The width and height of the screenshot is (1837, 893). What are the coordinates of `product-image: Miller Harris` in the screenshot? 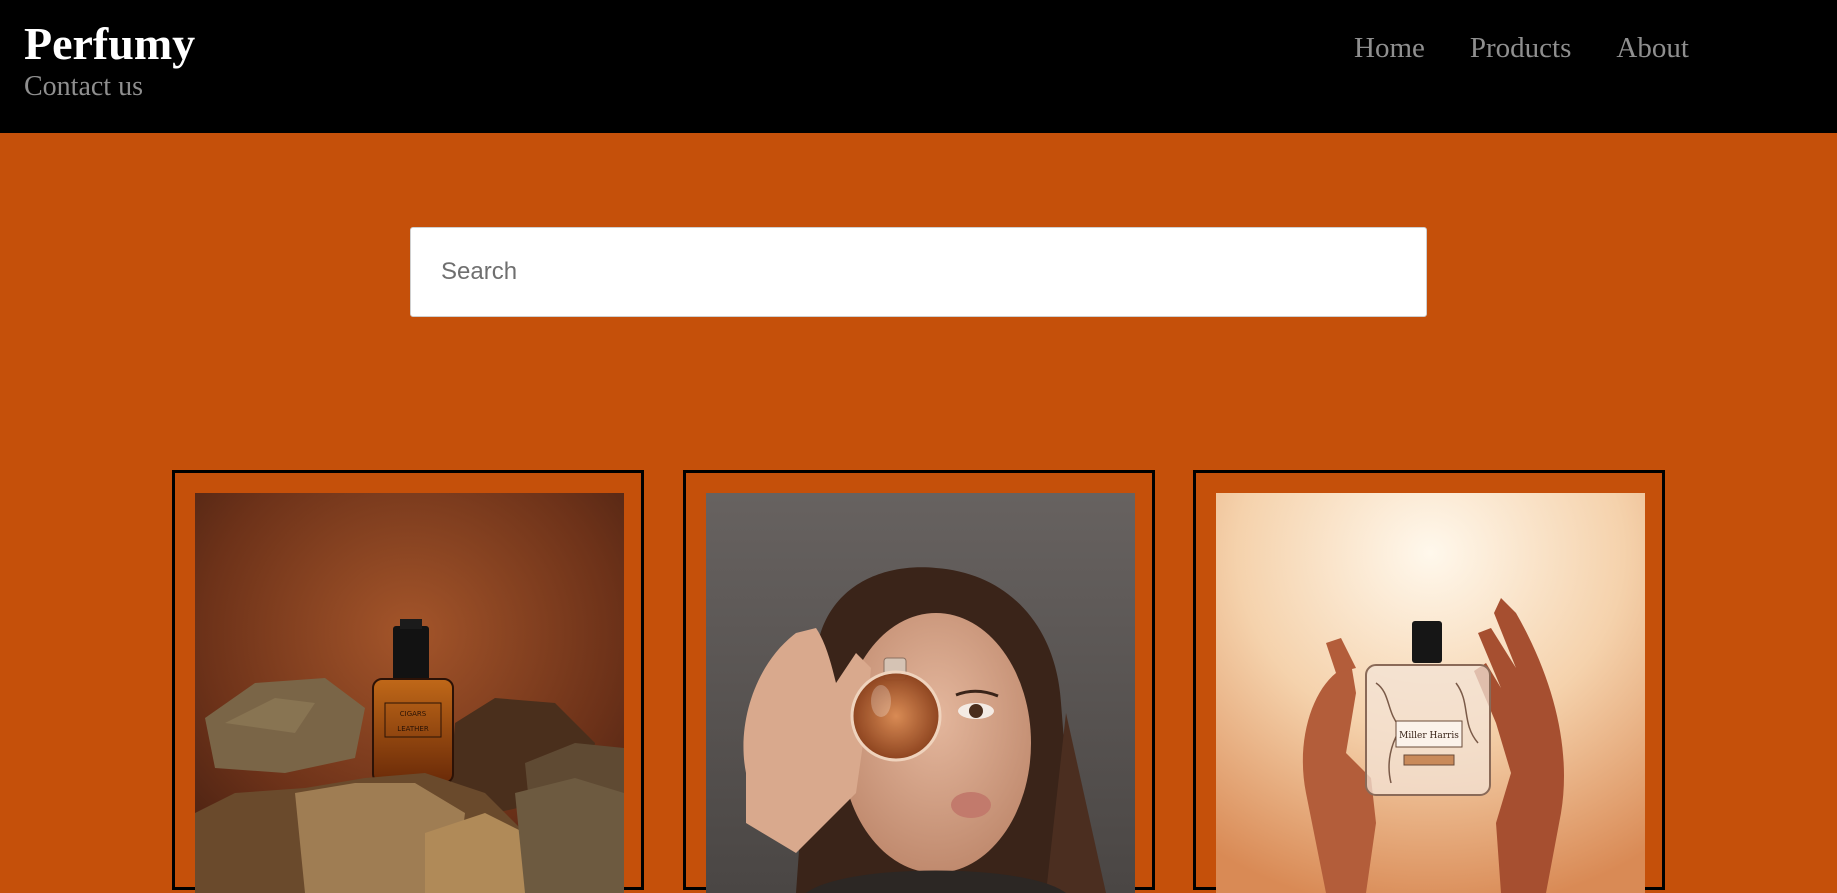 It's located at (1430, 693).